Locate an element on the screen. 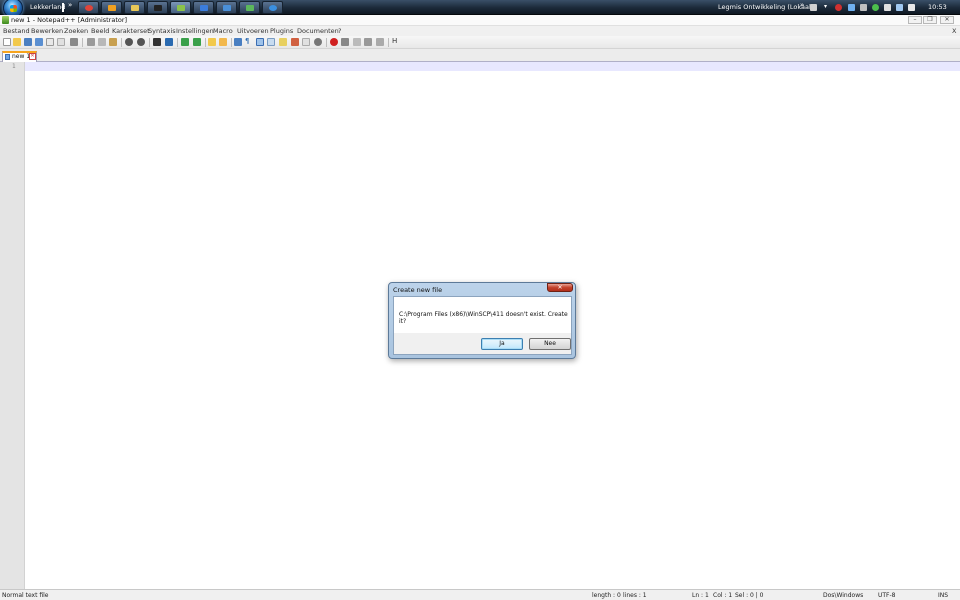  tab-bar: new 1 ✕ is located at coordinates (480, 55).